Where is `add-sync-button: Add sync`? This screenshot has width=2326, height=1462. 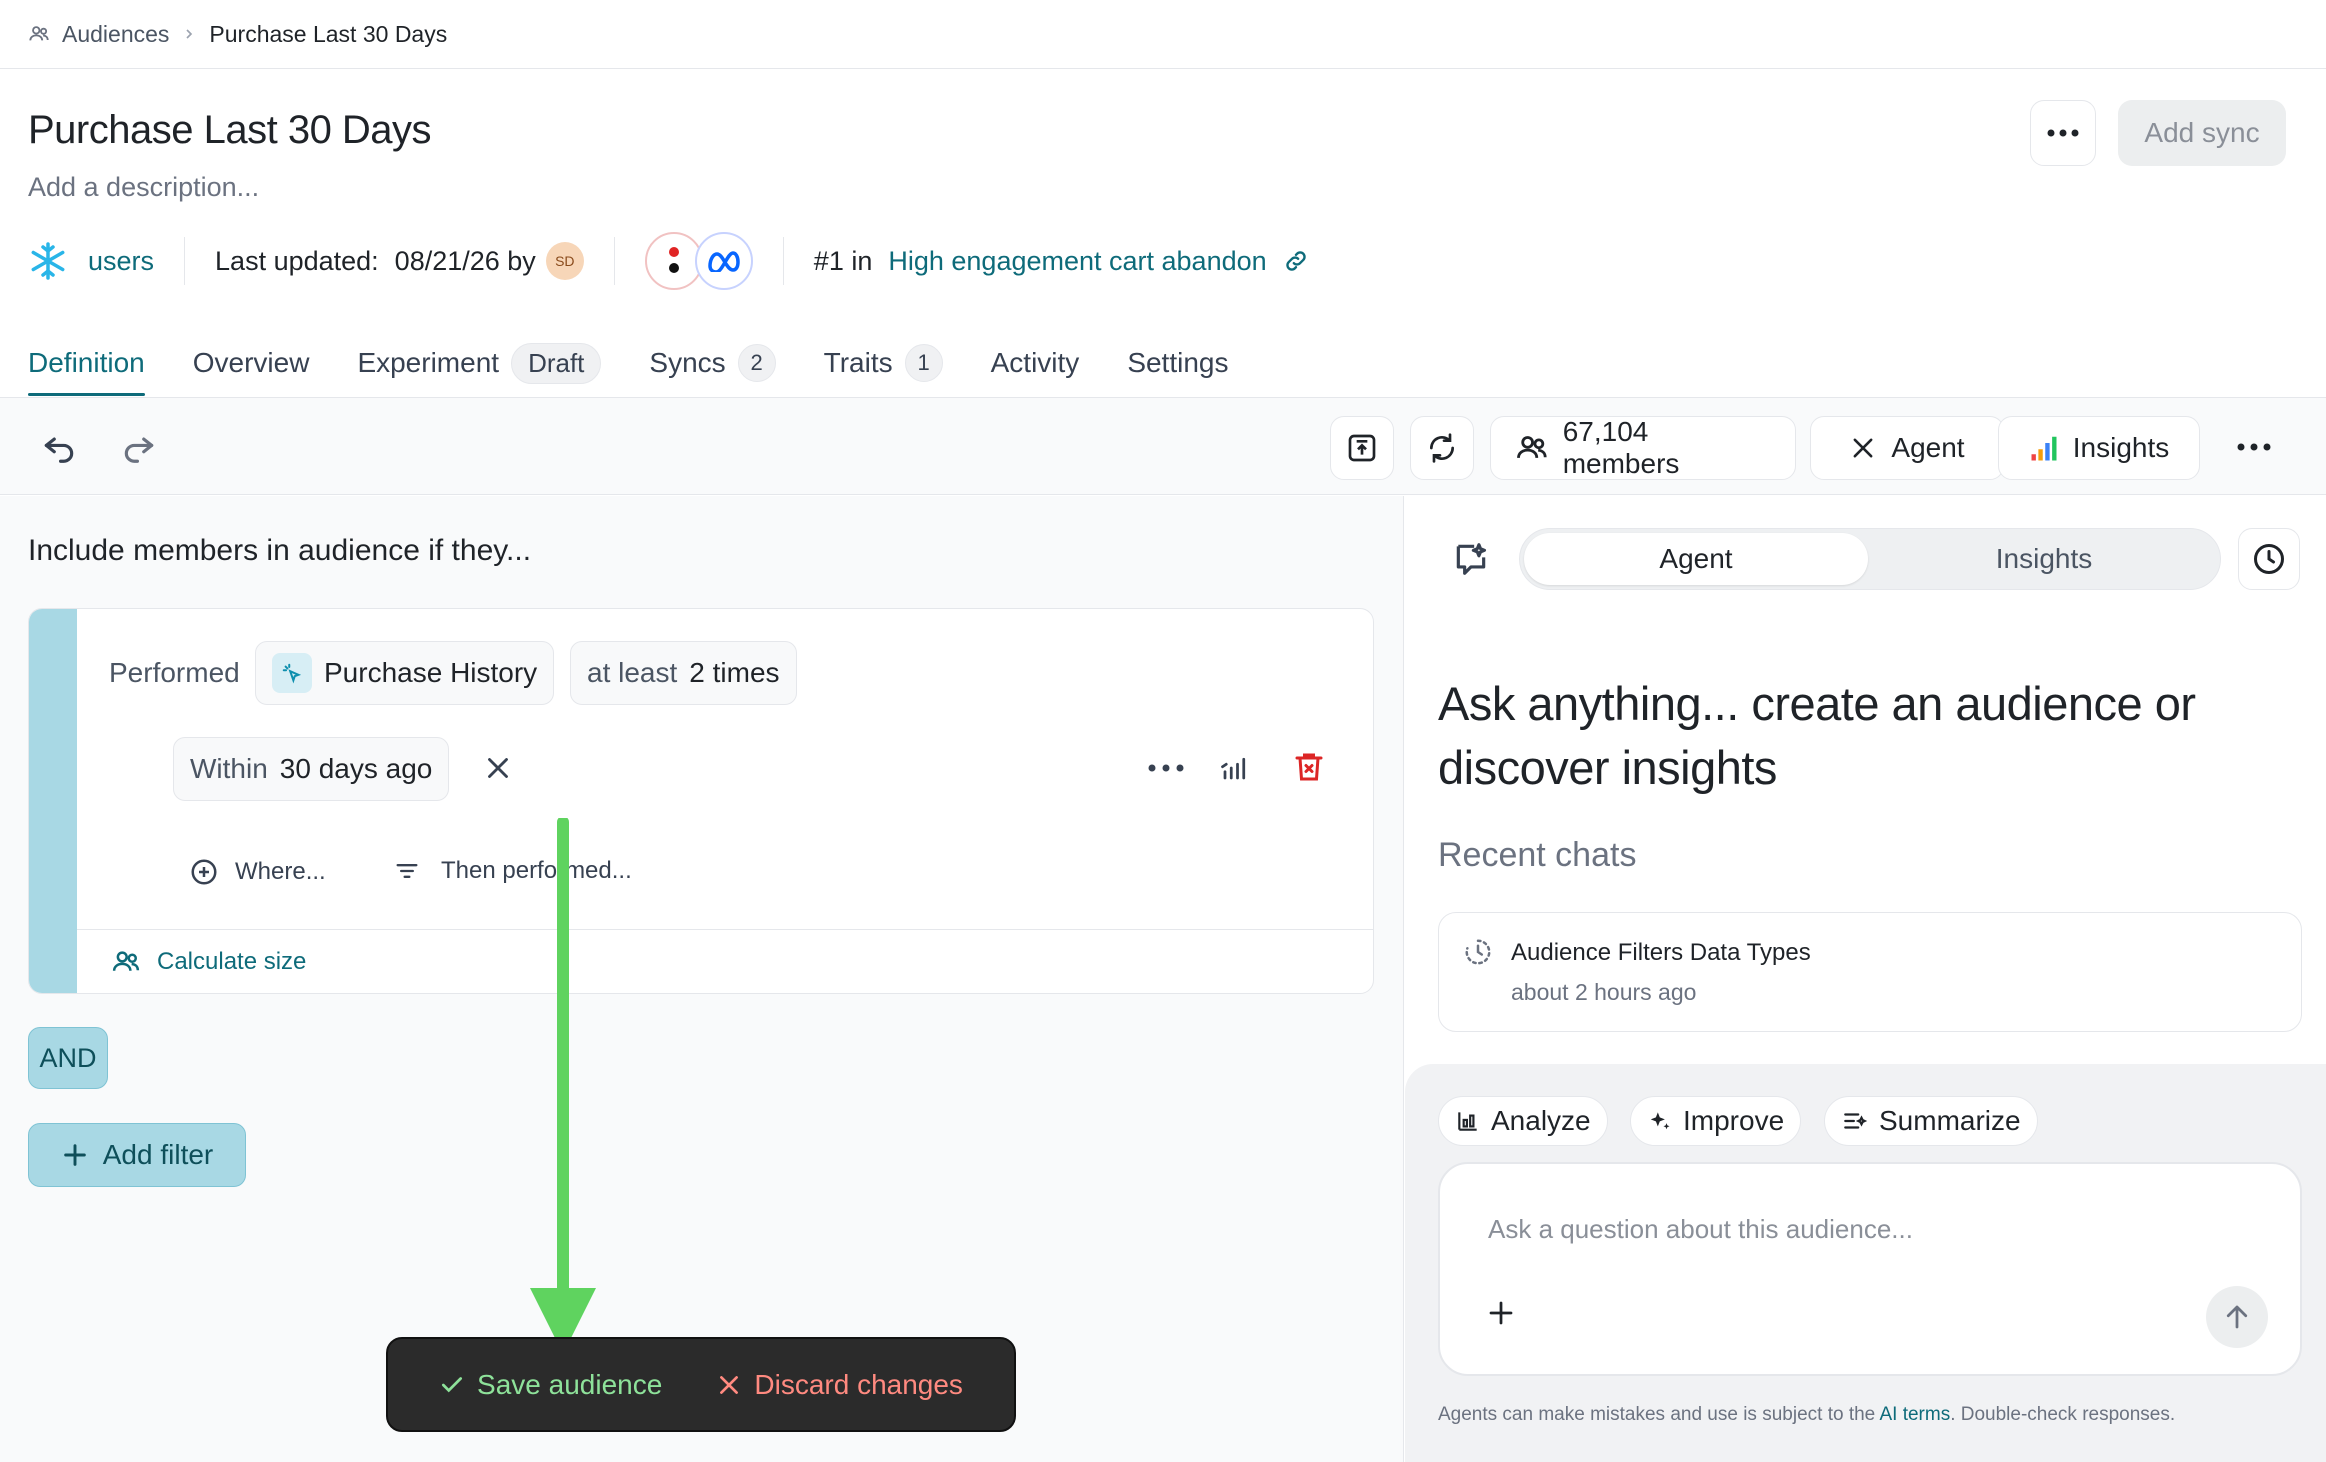 add-sync-button: Add sync is located at coordinates (2202, 133).